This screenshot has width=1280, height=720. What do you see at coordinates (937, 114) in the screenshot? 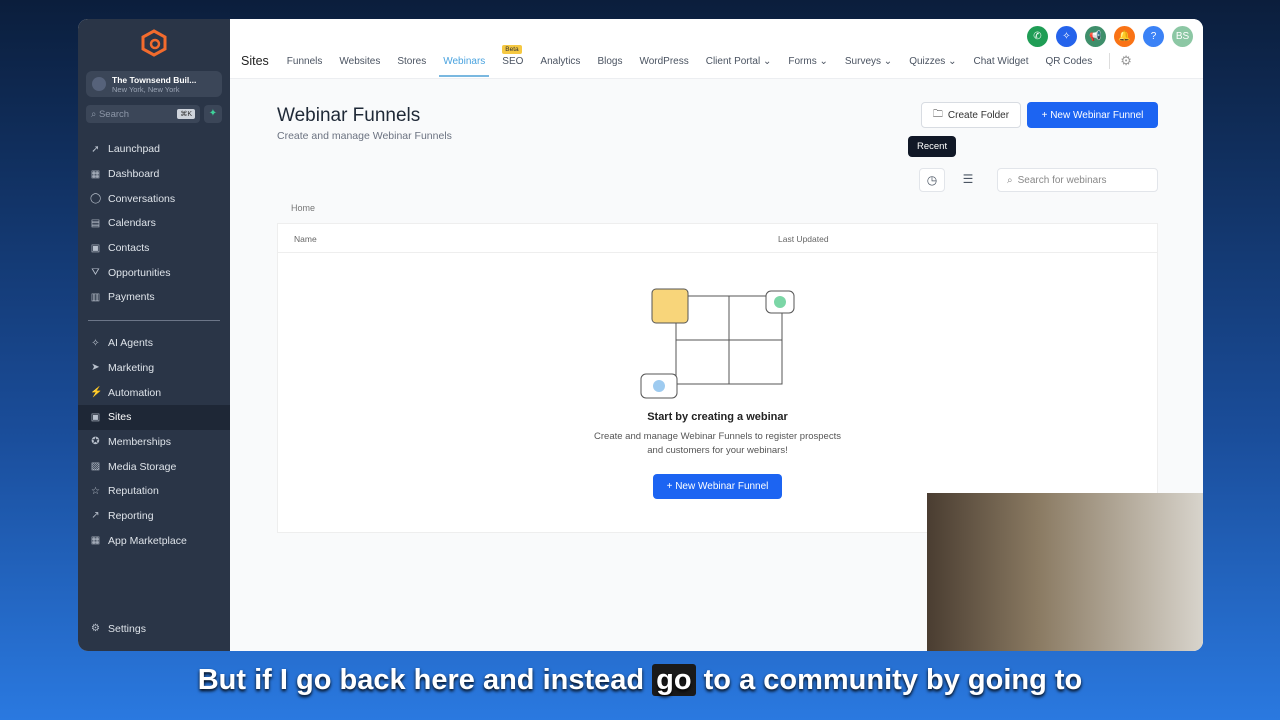
I see `folder-icon: 🗀` at bounding box center [937, 114].